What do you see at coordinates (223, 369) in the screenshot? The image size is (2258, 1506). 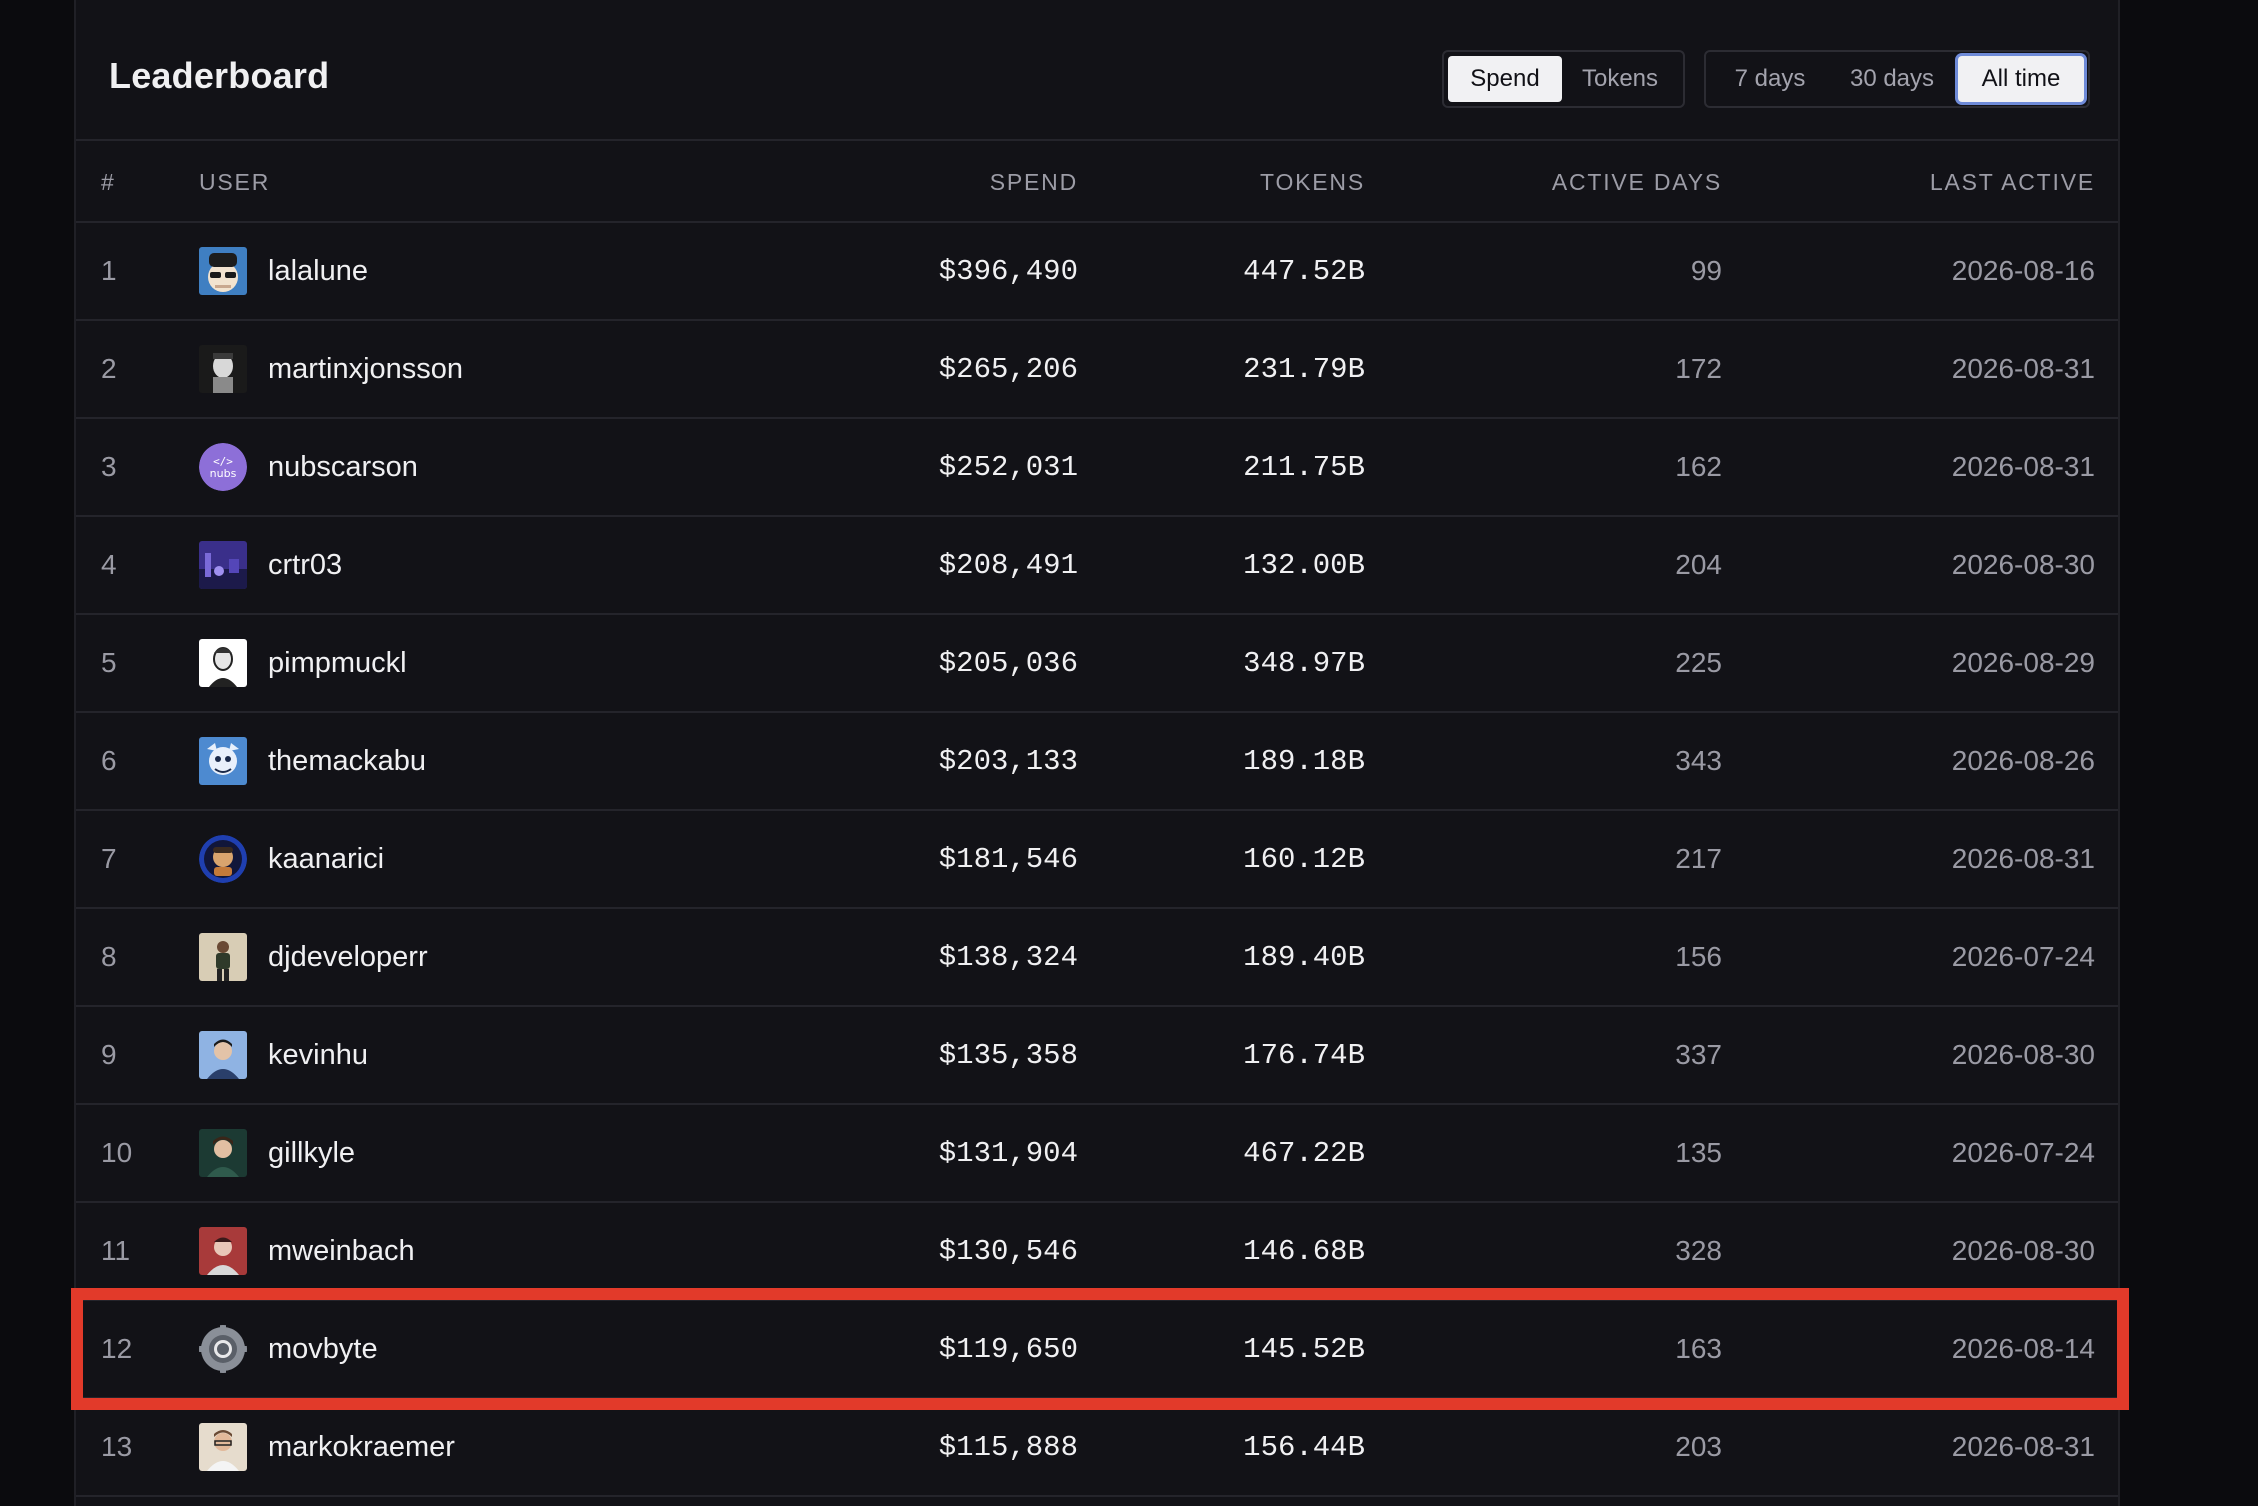 I see `portrait-bw-icon` at bounding box center [223, 369].